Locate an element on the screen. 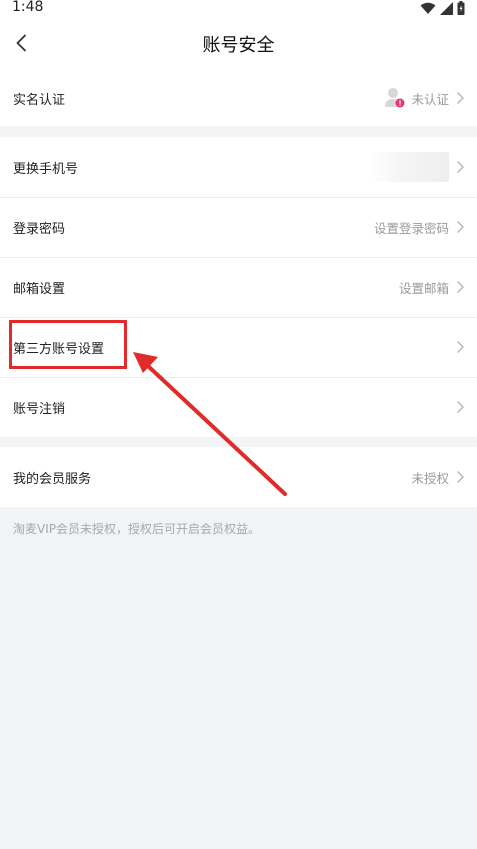 The image size is (477, 849). status-icons is located at coordinates (442, 8).